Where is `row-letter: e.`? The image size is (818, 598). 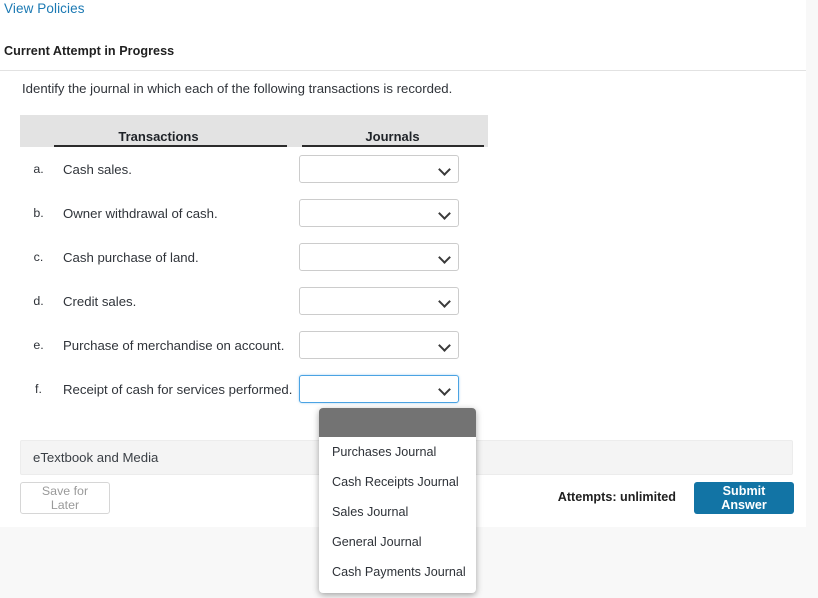
row-letter: e. is located at coordinates (38, 345).